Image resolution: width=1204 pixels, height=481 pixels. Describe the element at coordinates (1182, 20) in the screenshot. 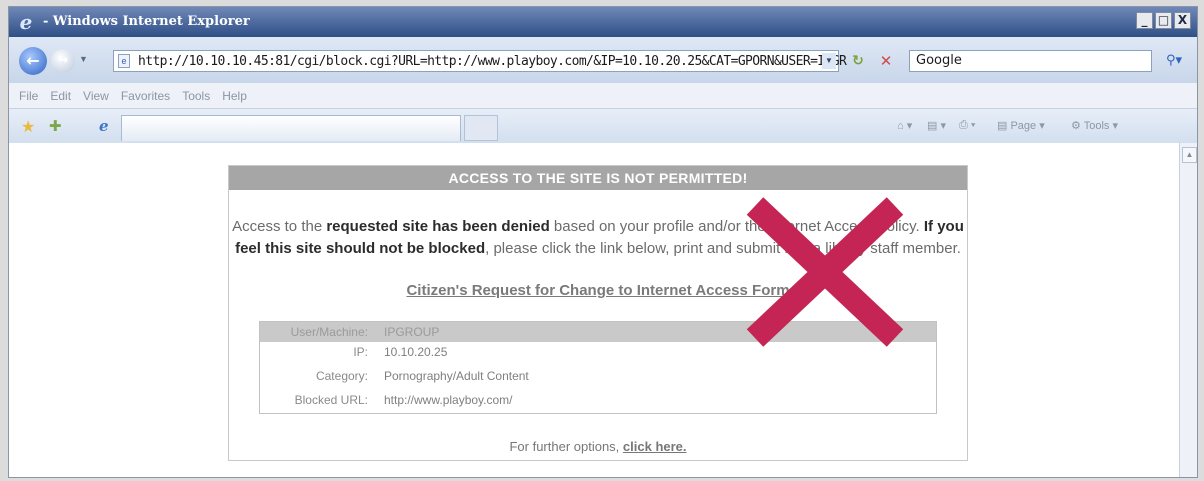

I see `close-button: X` at that location.